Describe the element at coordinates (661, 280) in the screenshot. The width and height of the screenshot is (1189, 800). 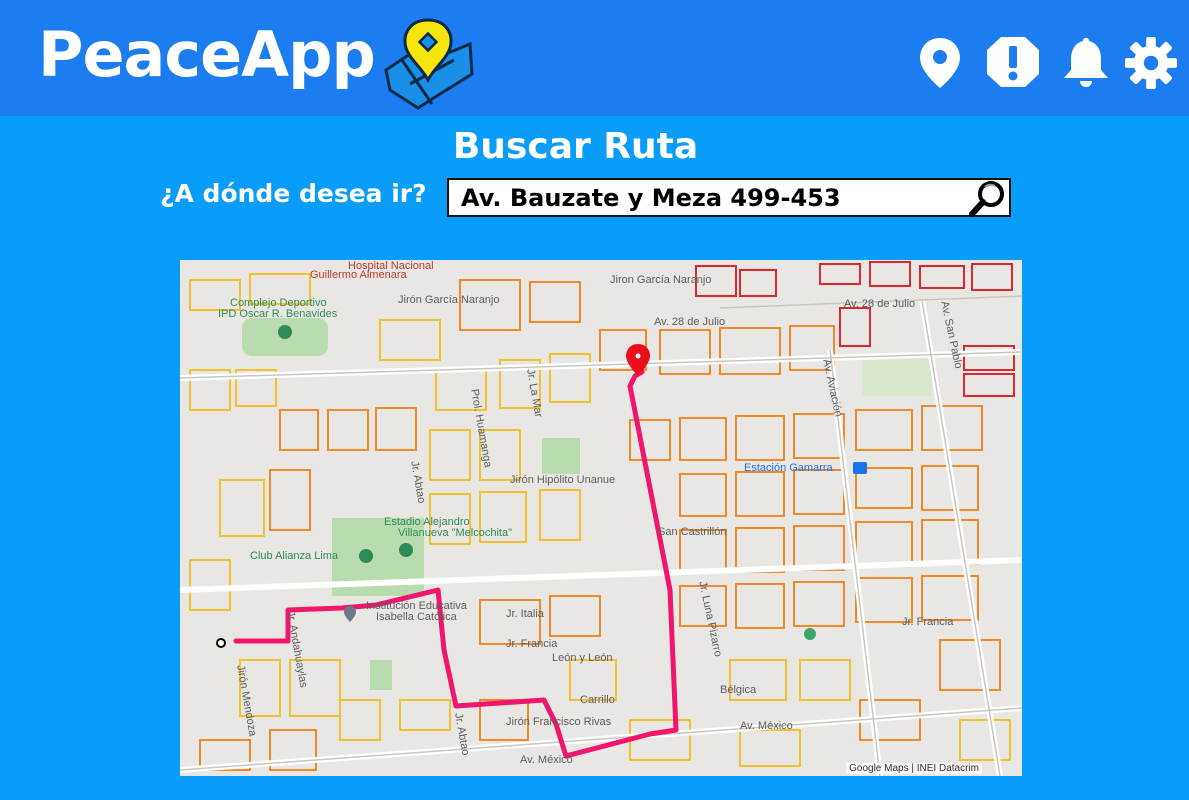
I see `map-label-garcia2: Jiron García Naranjo` at that location.